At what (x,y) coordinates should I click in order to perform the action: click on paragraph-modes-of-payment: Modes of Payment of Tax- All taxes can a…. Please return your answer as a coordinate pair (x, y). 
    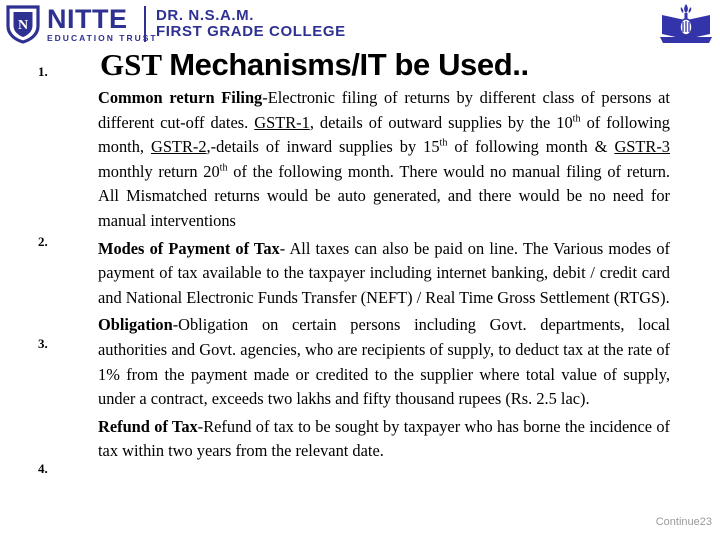
    Looking at the image, I should click on (384, 274).